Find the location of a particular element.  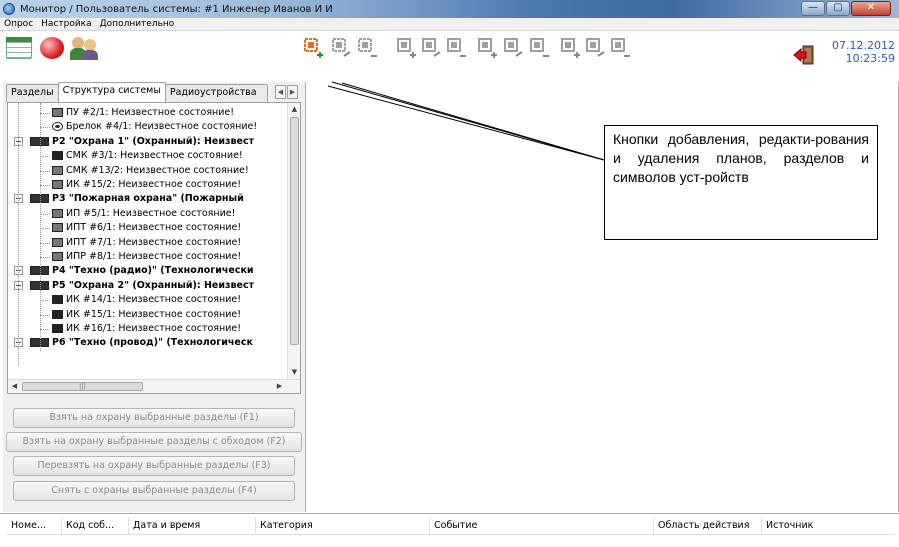

add-section-icon is located at coordinates (407, 49).